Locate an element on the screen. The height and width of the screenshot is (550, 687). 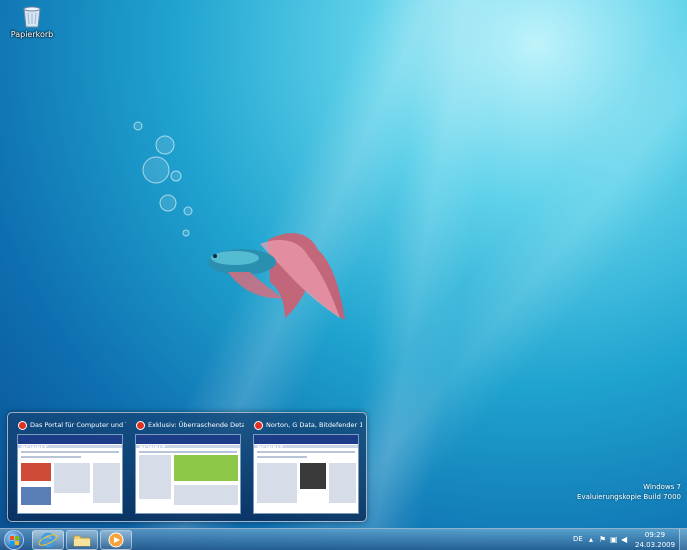
media-player-icon is located at coordinates (116, 540).